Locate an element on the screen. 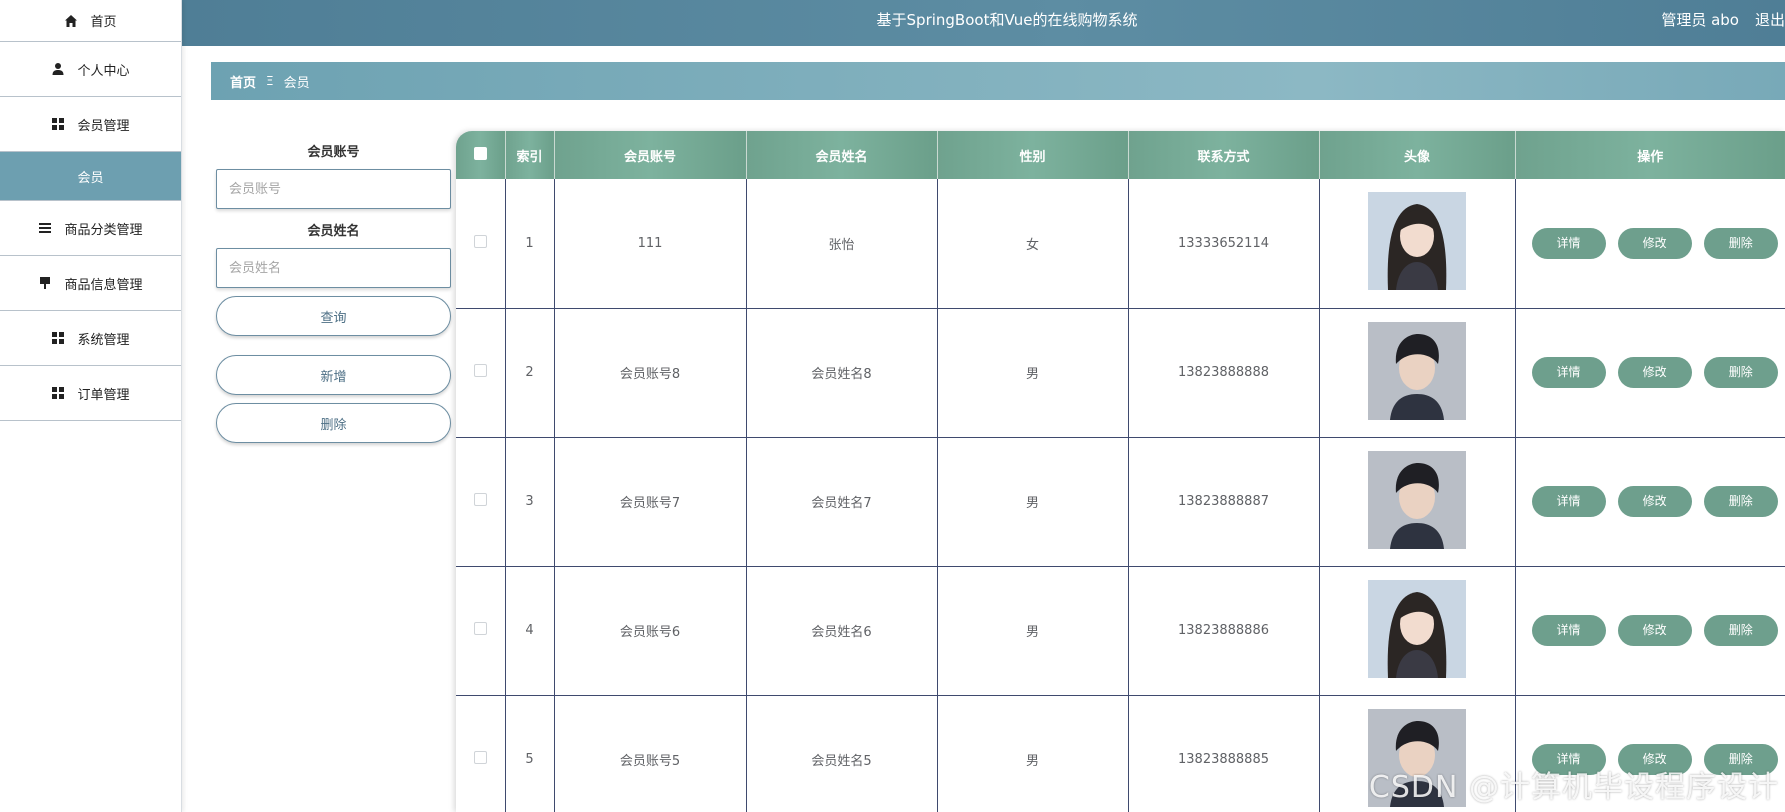 The image size is (1785, 812). table-row: 4 会员账号6 会员姓名6 男 13823888886 详情 修改 删除 is located at coordinates (1120, 631).